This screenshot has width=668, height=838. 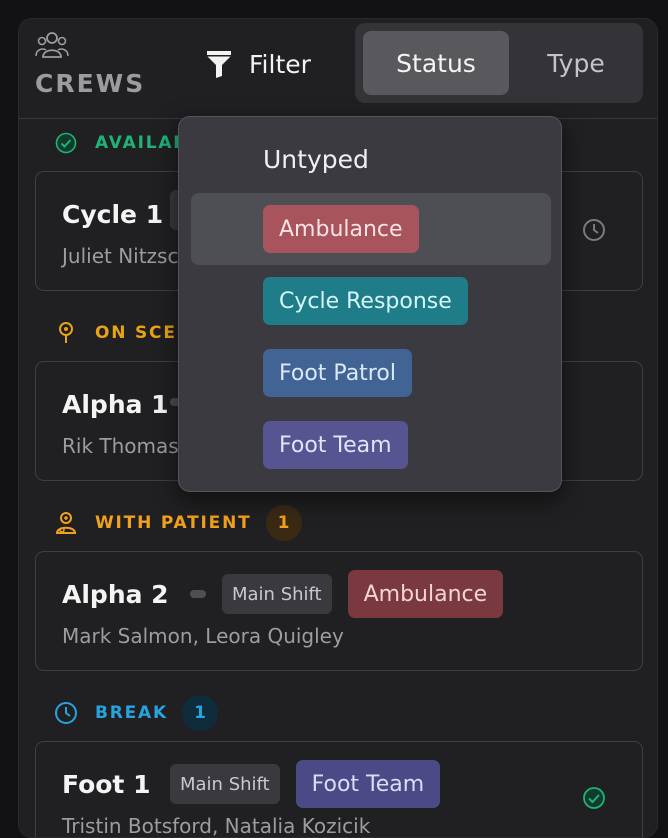 What do you see at coordinates (113, 214) in the screenshot?
I see `crew-name: Cycle 1` at bounding box center [113, 214].